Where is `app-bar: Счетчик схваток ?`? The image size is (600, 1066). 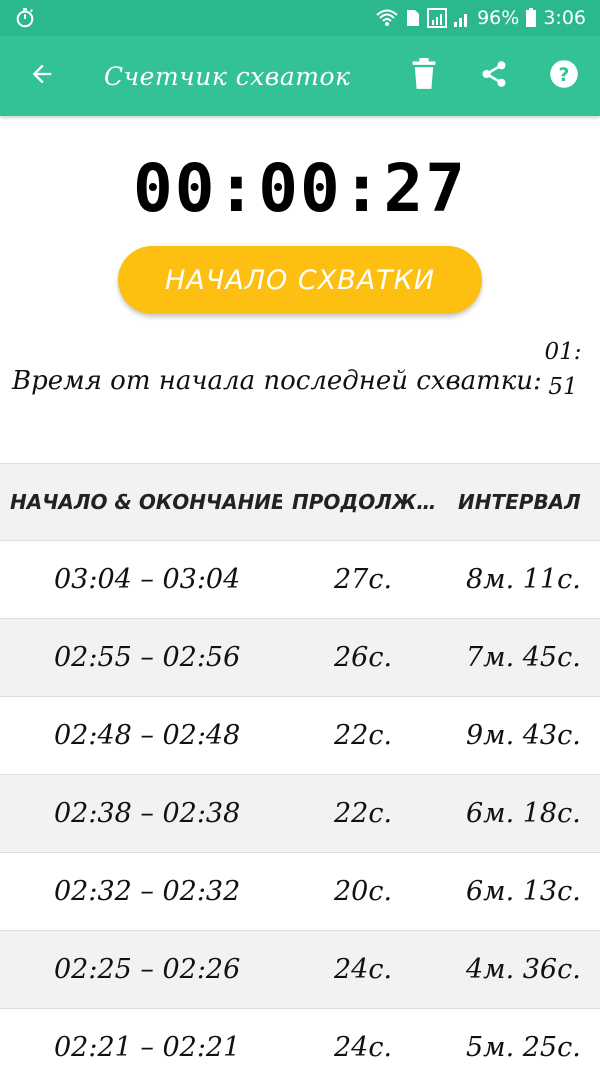 app-bar: Счетчик схваток ? is located at coordinates (300, 76).